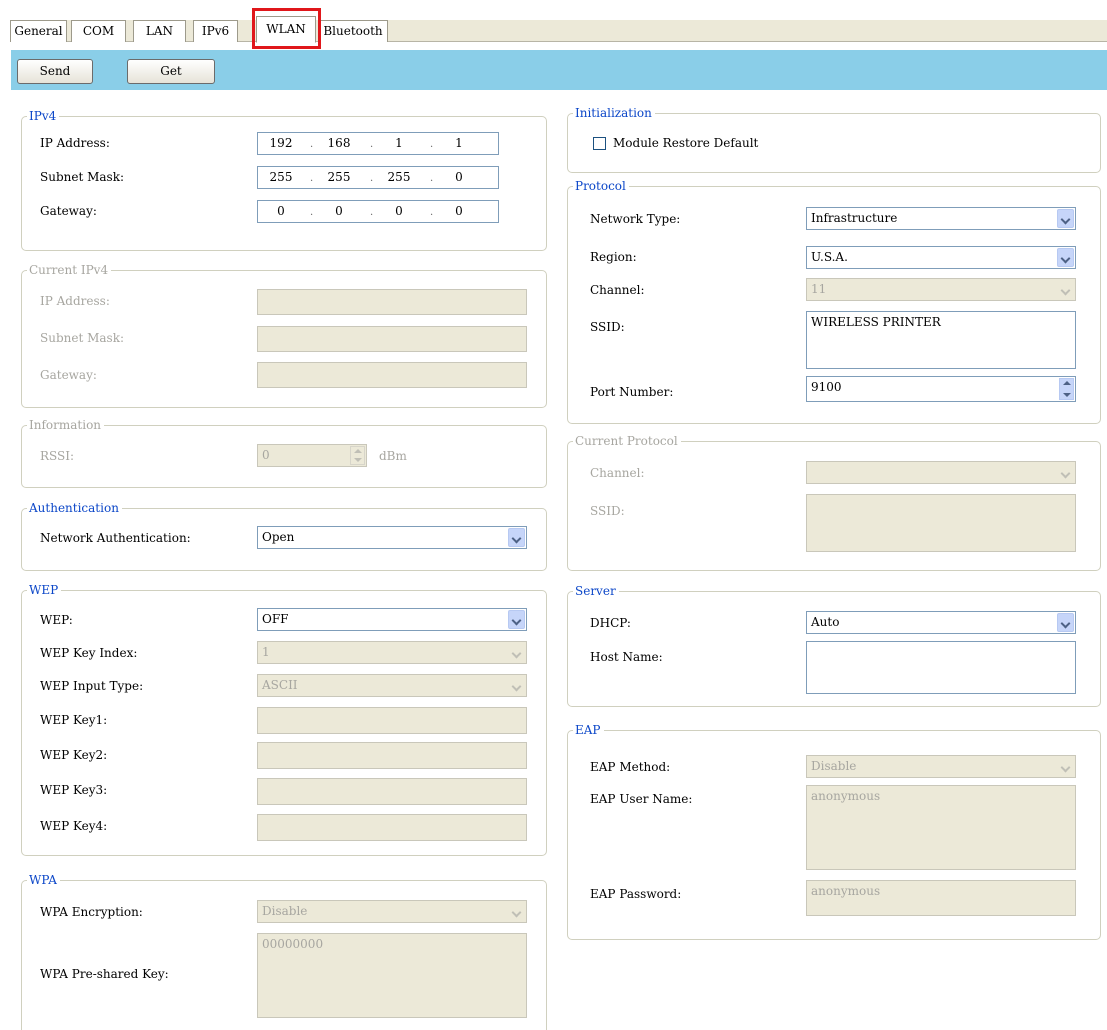  I want to click on subnet-mask-label: Subnet Mask:, so click(82, 177).